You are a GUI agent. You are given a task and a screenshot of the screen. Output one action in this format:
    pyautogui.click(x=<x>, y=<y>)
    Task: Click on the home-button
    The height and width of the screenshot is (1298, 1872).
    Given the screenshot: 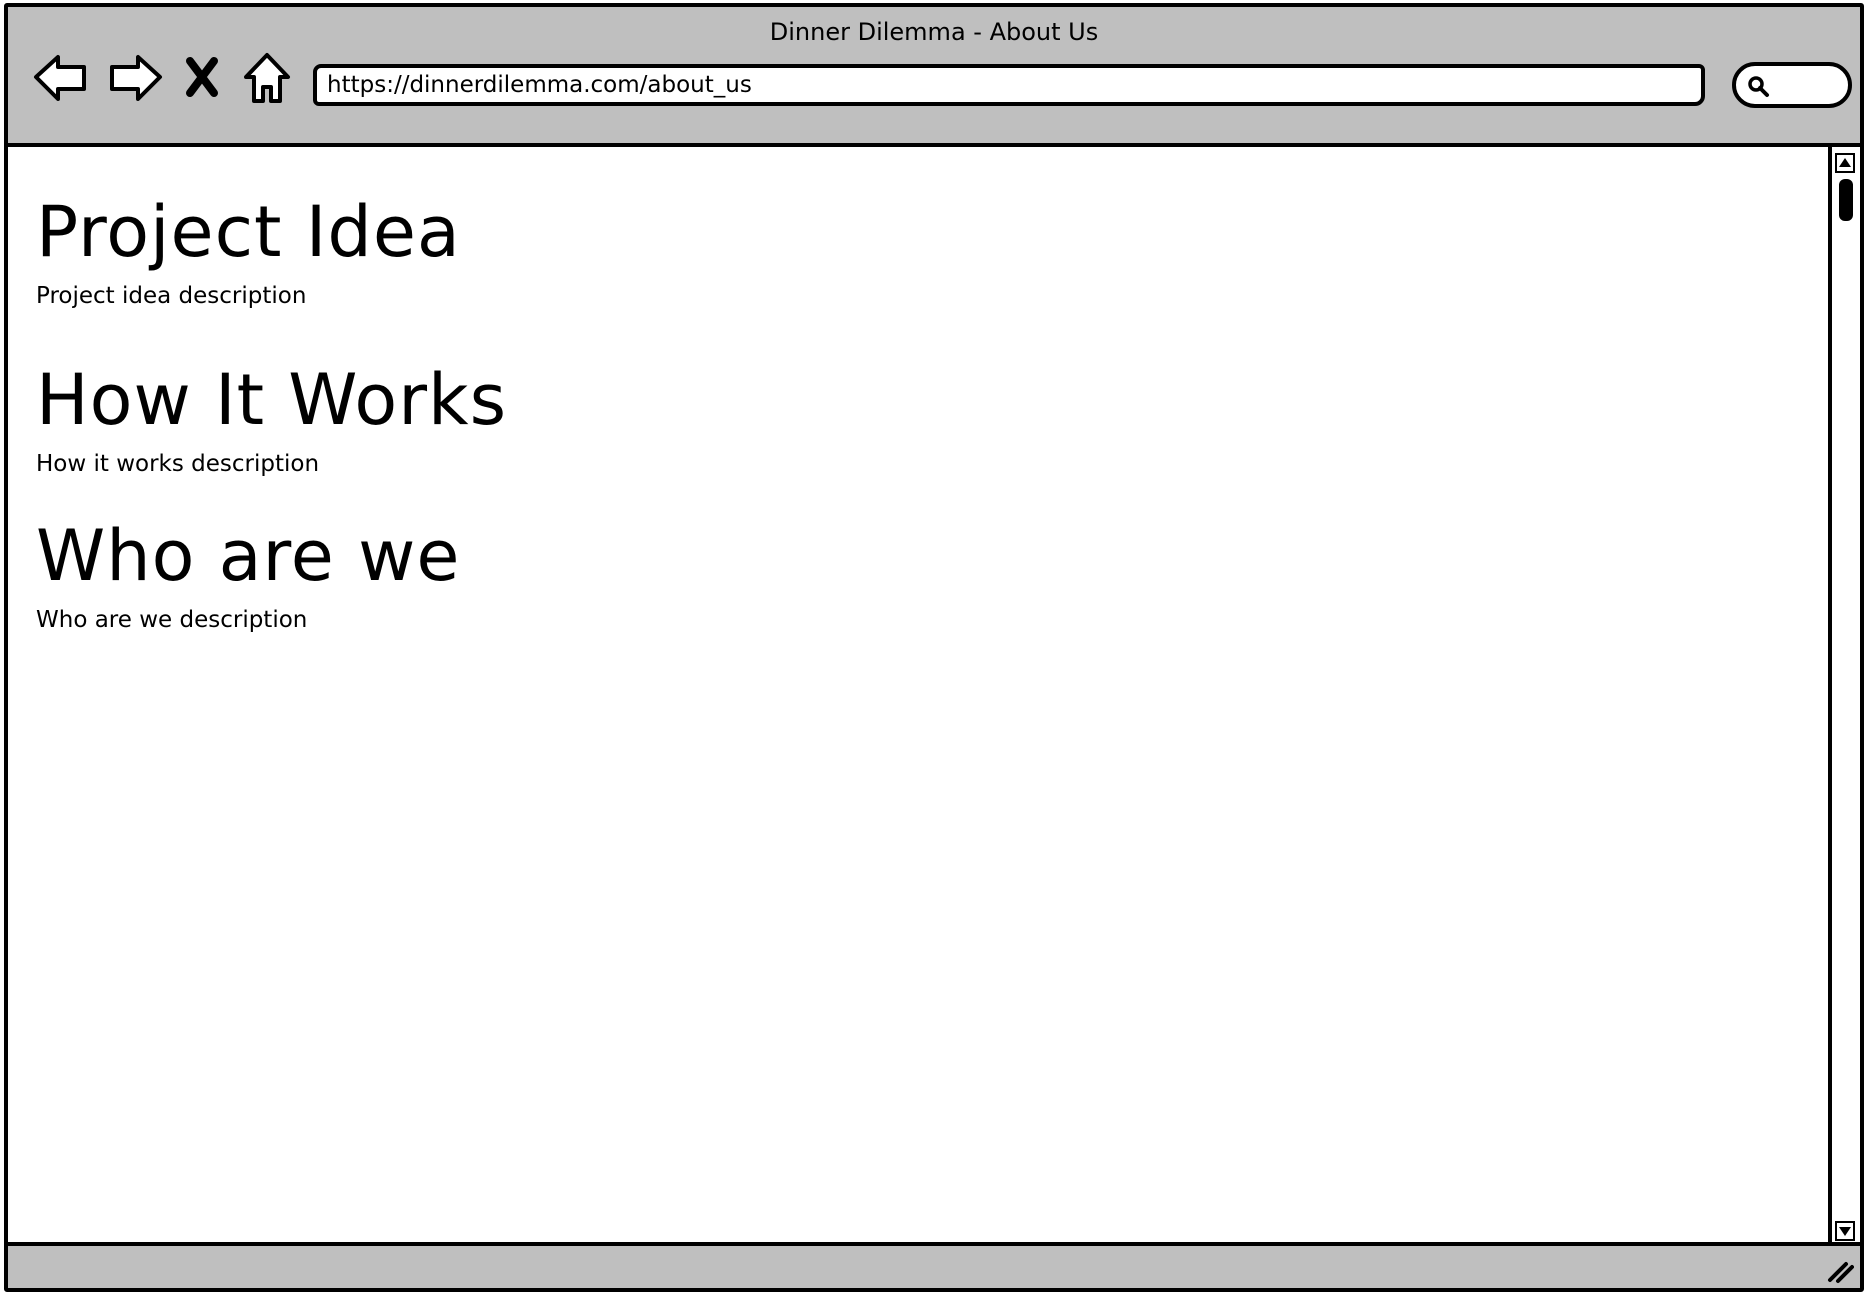 What is the action you would take?
    pyautogui.click(x=267, y=77)
    